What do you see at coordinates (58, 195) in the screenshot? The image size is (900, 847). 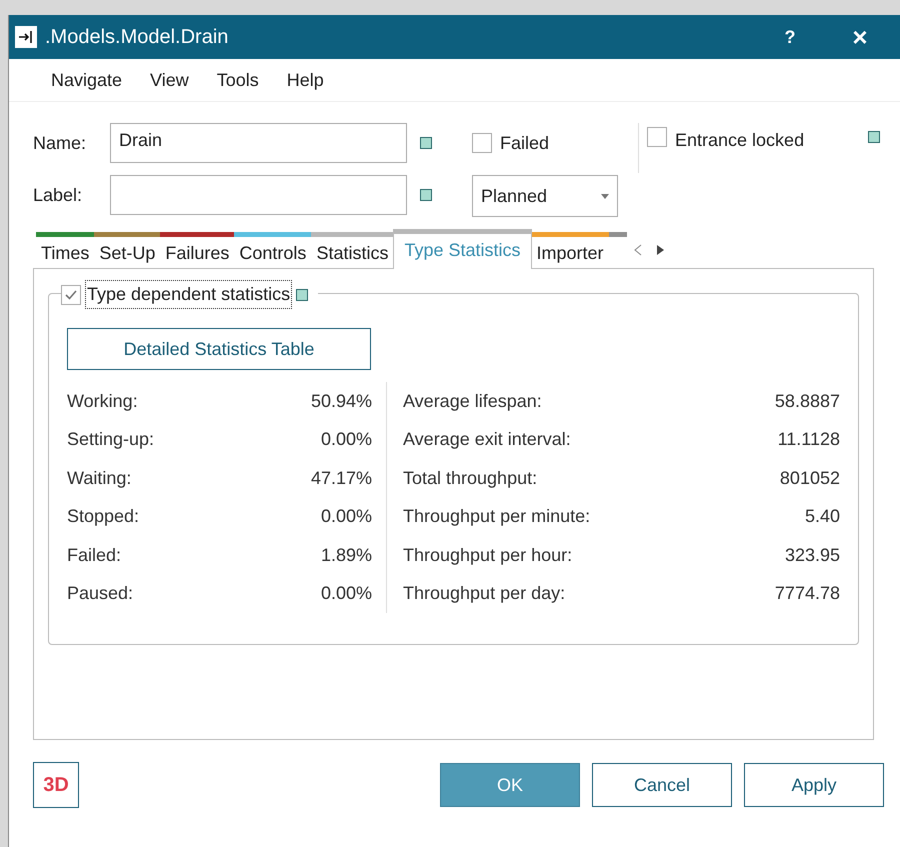 I see `field-label: Label:` at bounding box center [58, 195].